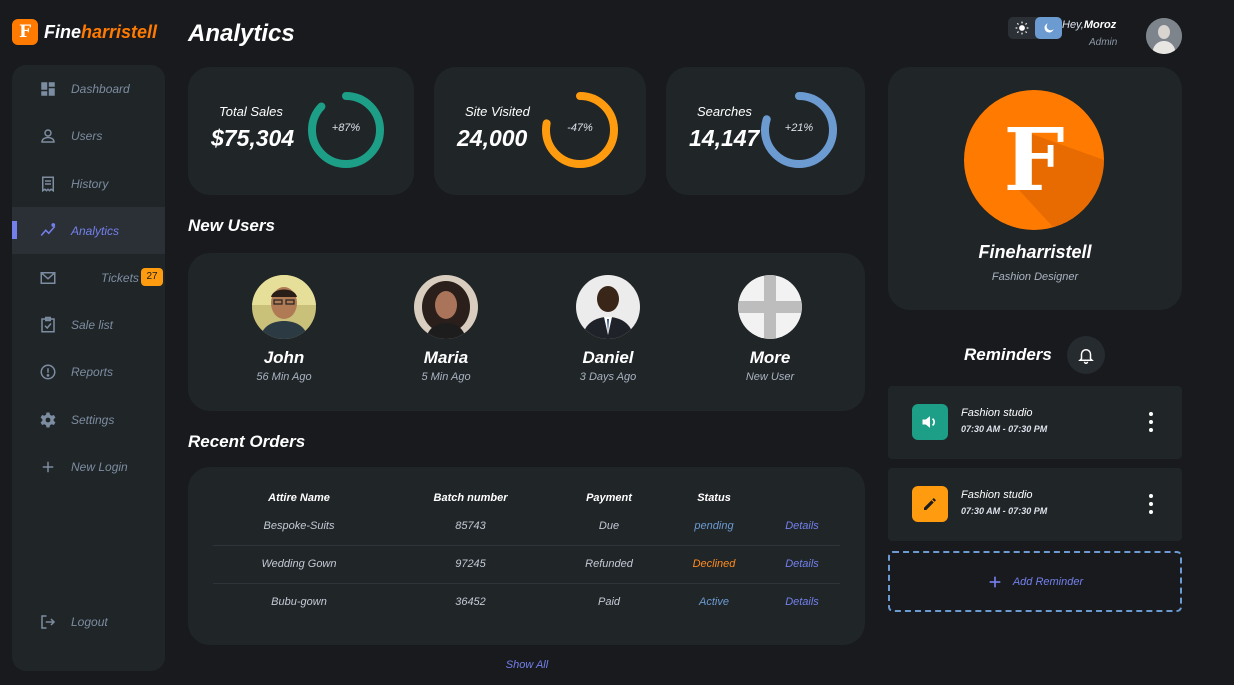  What do you see at coordinates (714, 564) in the screenshot?
I see `status-cell: Declined` at bounding box center [714, 564].